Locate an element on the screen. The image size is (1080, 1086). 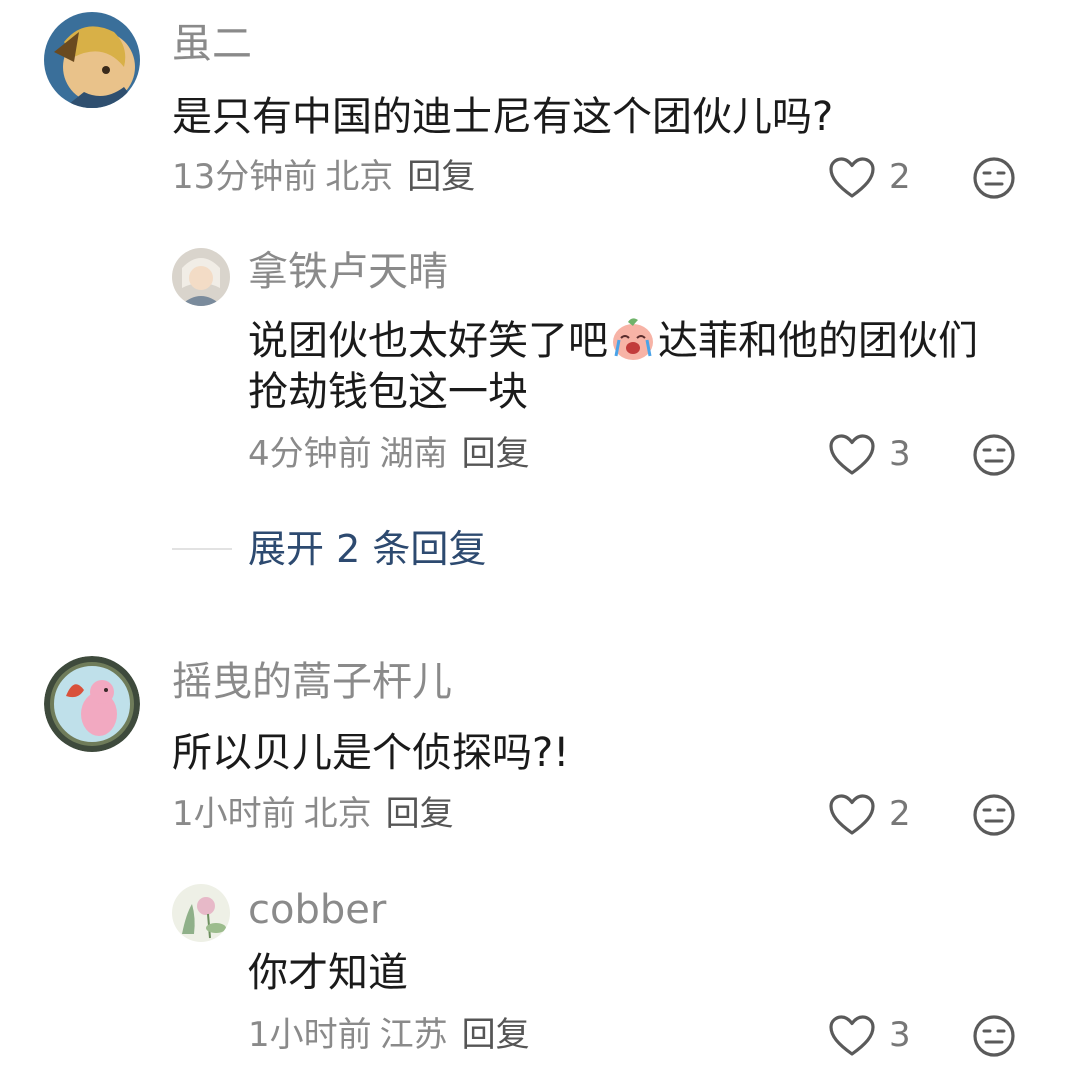
reply-location: 湖南 is located at coordinates (413, 454).